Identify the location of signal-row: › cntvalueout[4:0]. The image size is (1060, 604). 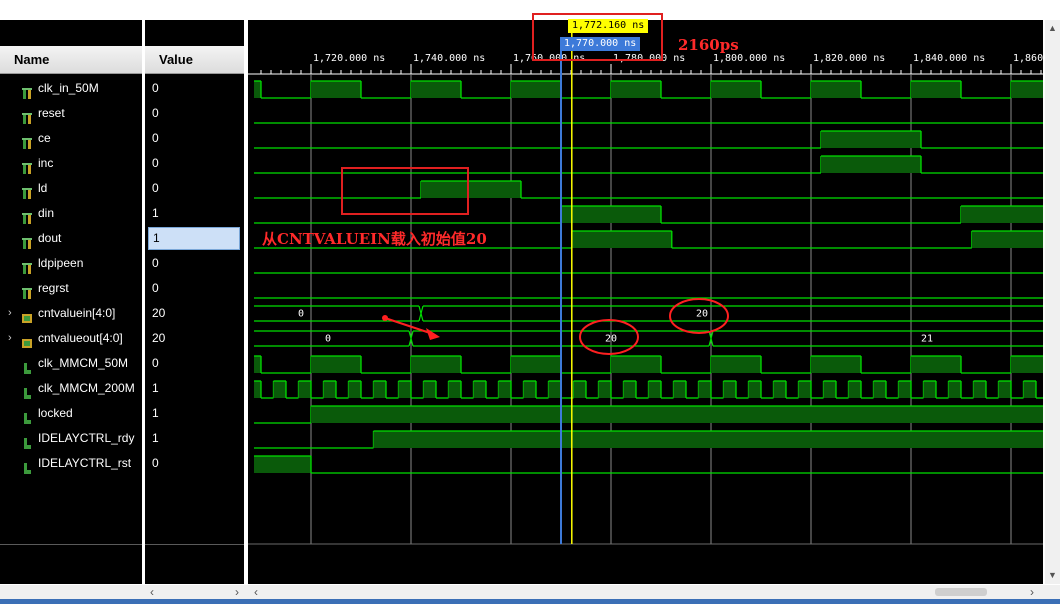
(71, 338).